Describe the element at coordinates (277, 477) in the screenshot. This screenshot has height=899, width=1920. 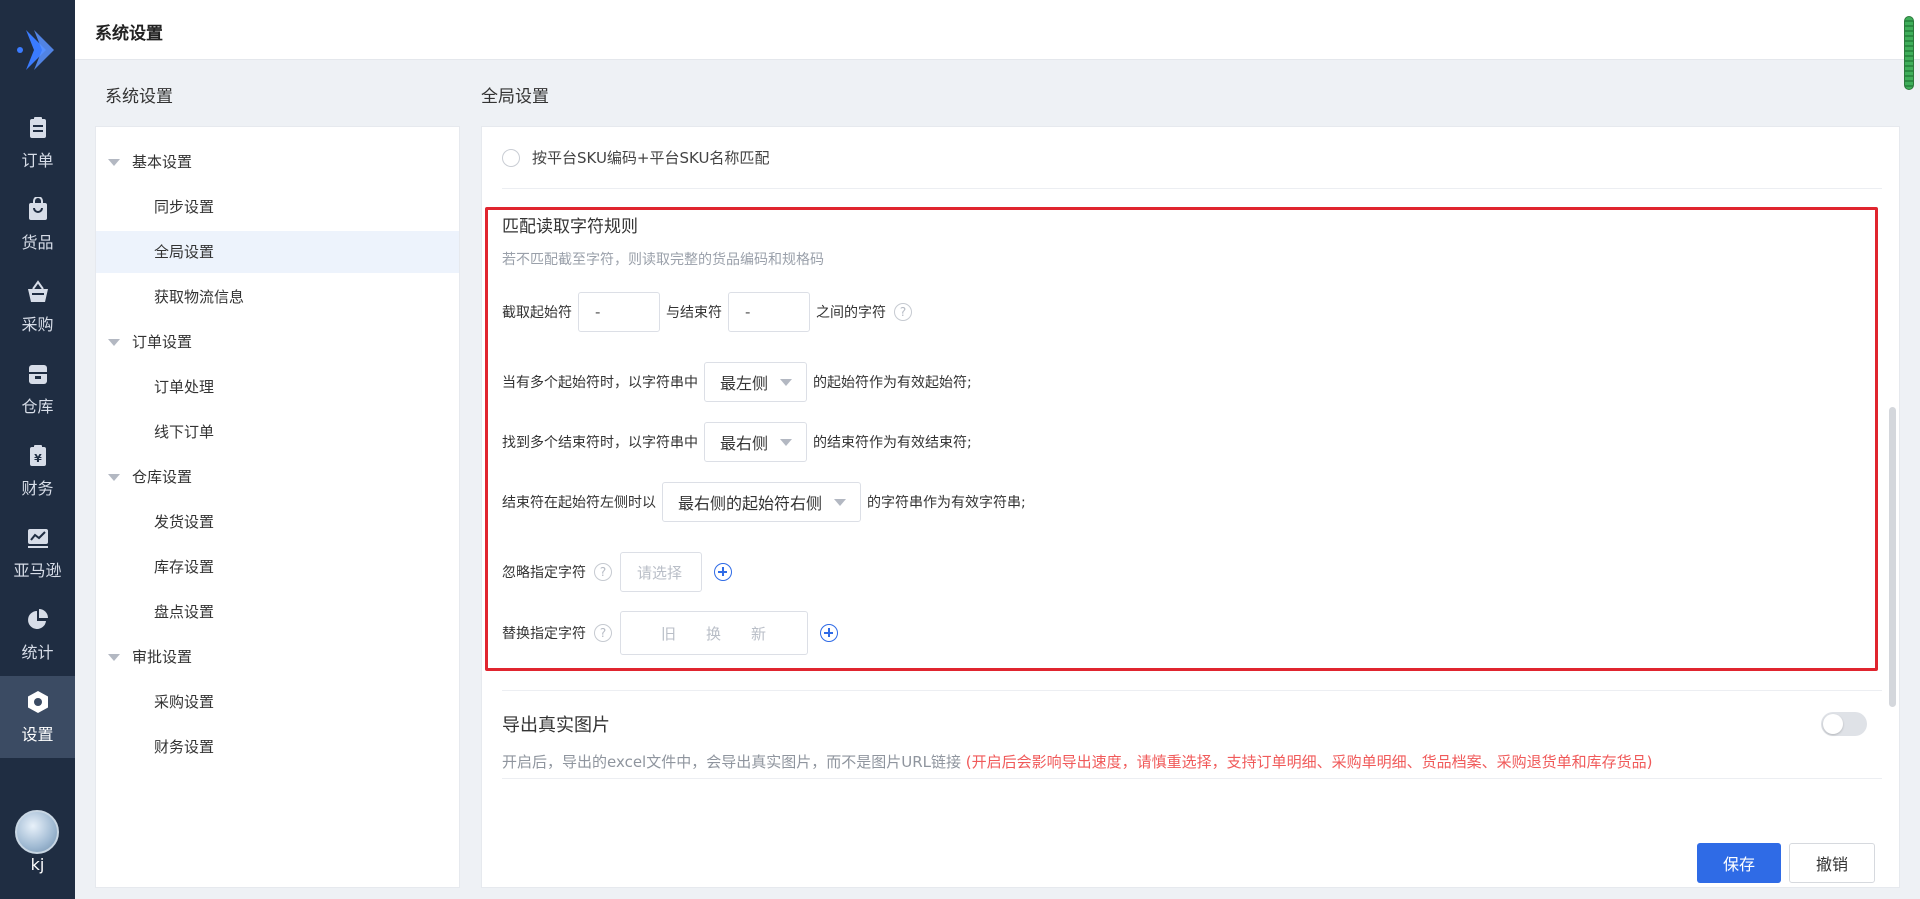
I see `tree-group-warehouse: 仓库设置` at that location.